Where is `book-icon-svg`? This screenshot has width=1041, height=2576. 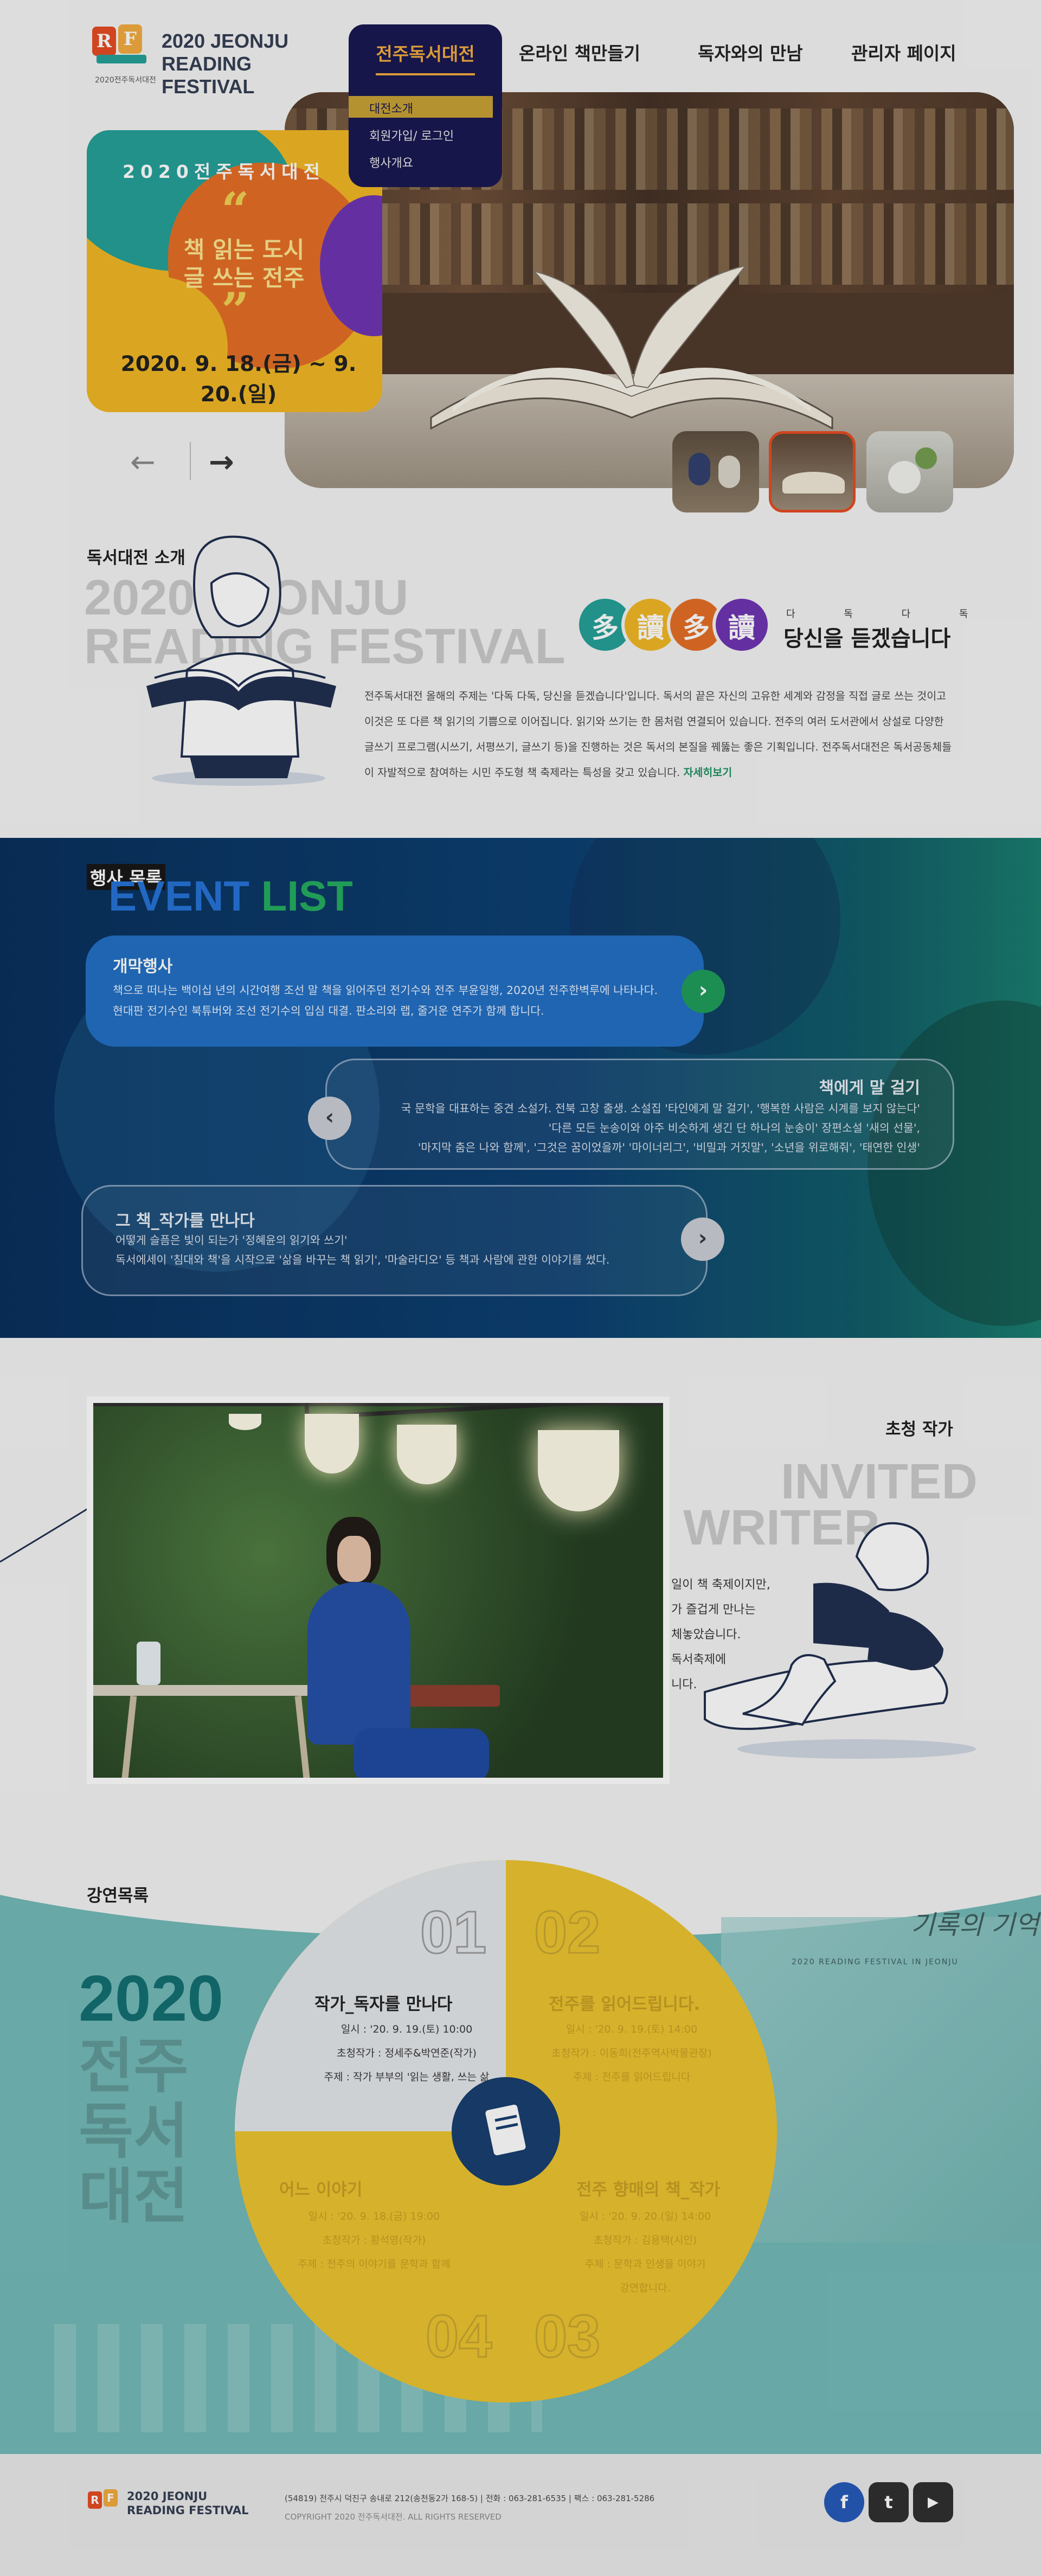 book-icon-svg is located at coordinates (505, 2130).